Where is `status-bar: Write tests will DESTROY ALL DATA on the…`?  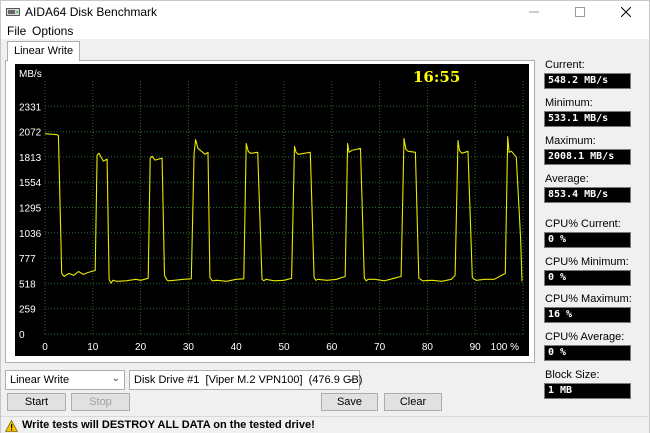
status-bar: Write tests will DESTROY ALL DATA on the… is located at coordinates (325, 424).